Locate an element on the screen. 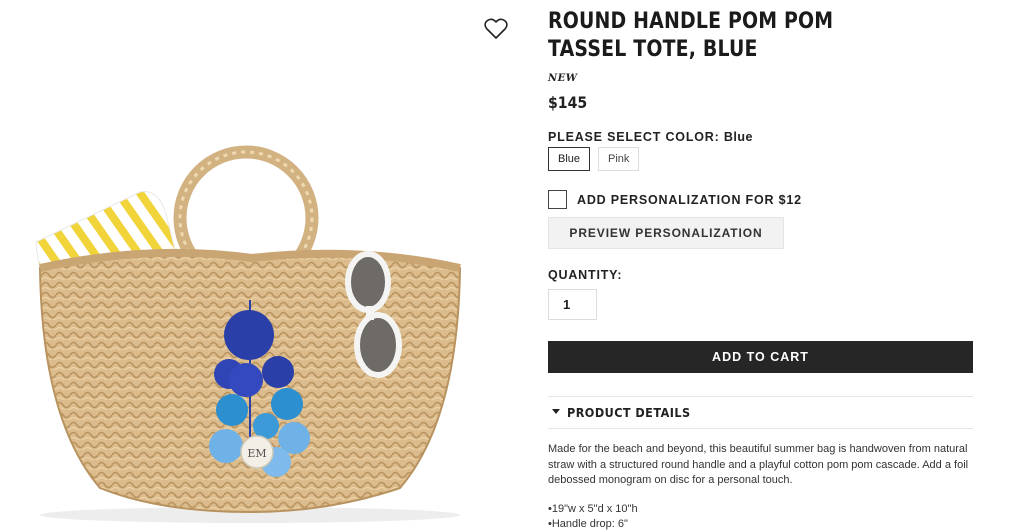  product-details-heading: PRODUCT DETAILS is located at coordinates (629, 412).